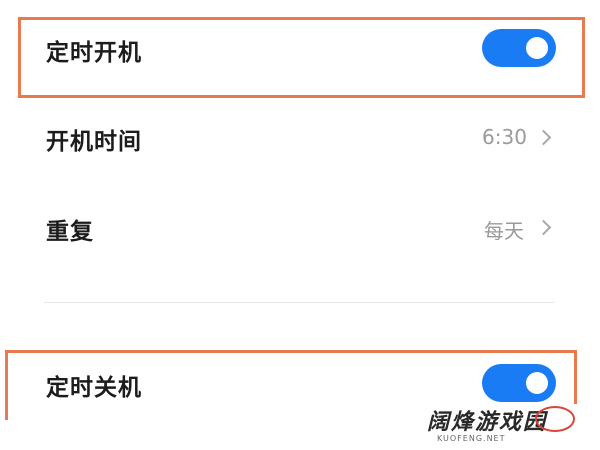 This screenshot has width=600, height=450. What do you see at coordinates (487, 422) in the screenshot?
I see `watermark-title: 阔烽游戏园` at bounding box center [487, 422].